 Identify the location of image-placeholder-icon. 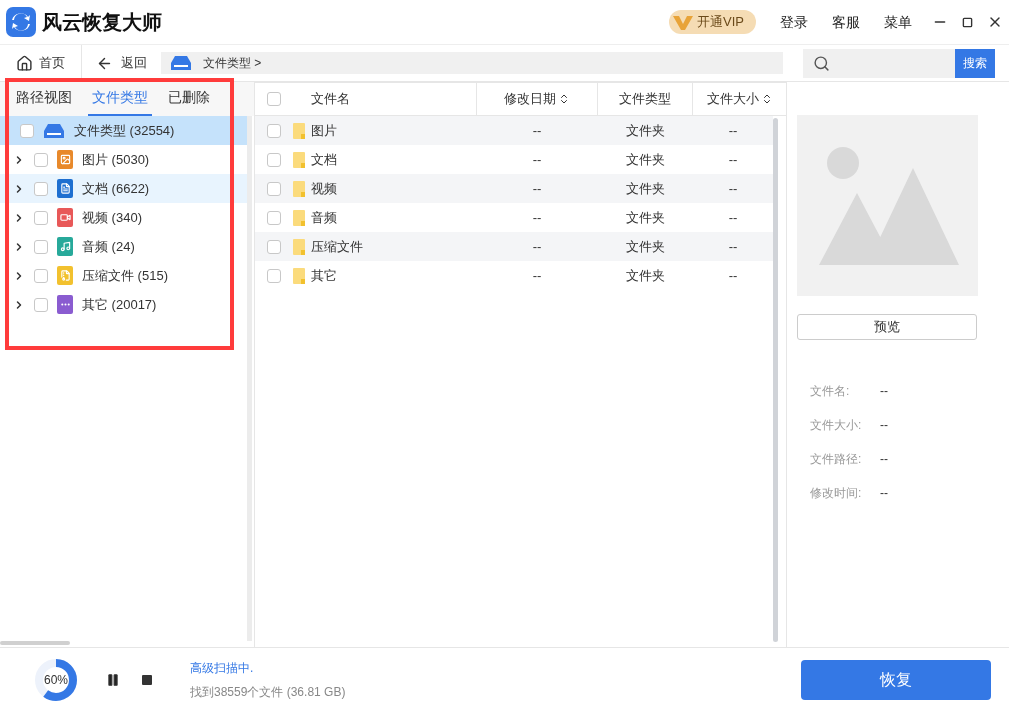
(887, 205).